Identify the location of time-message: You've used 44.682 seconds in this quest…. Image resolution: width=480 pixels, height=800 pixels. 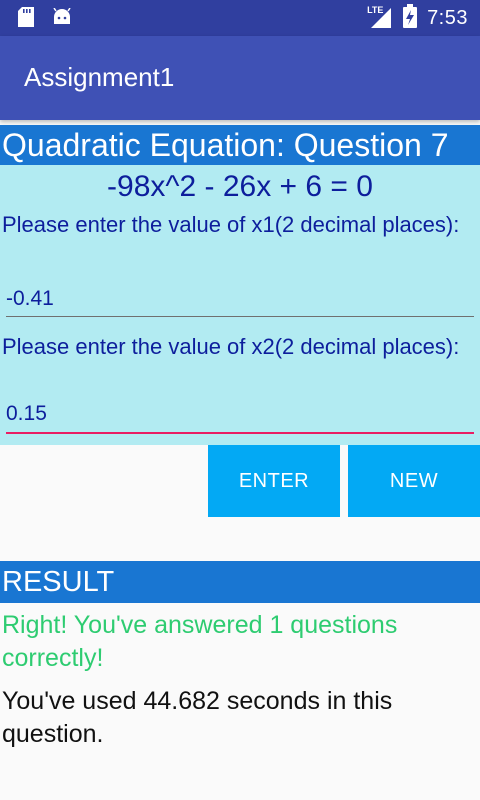
(197, 717).